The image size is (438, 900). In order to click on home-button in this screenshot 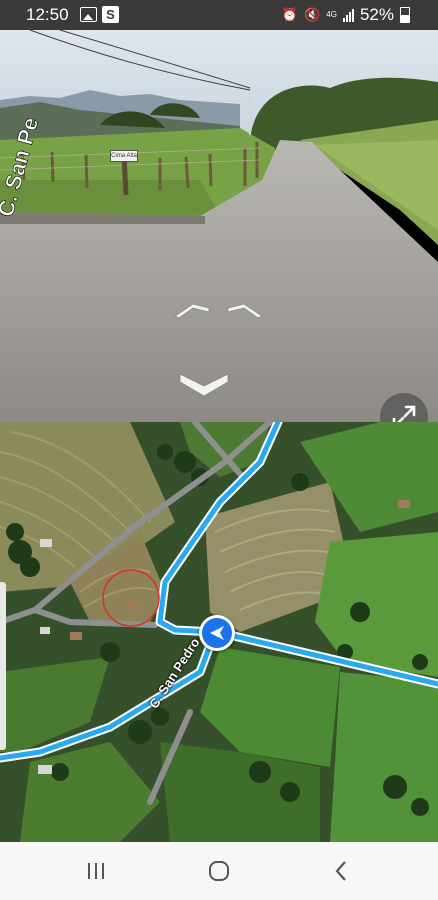, I will do `click(219, 871)`.